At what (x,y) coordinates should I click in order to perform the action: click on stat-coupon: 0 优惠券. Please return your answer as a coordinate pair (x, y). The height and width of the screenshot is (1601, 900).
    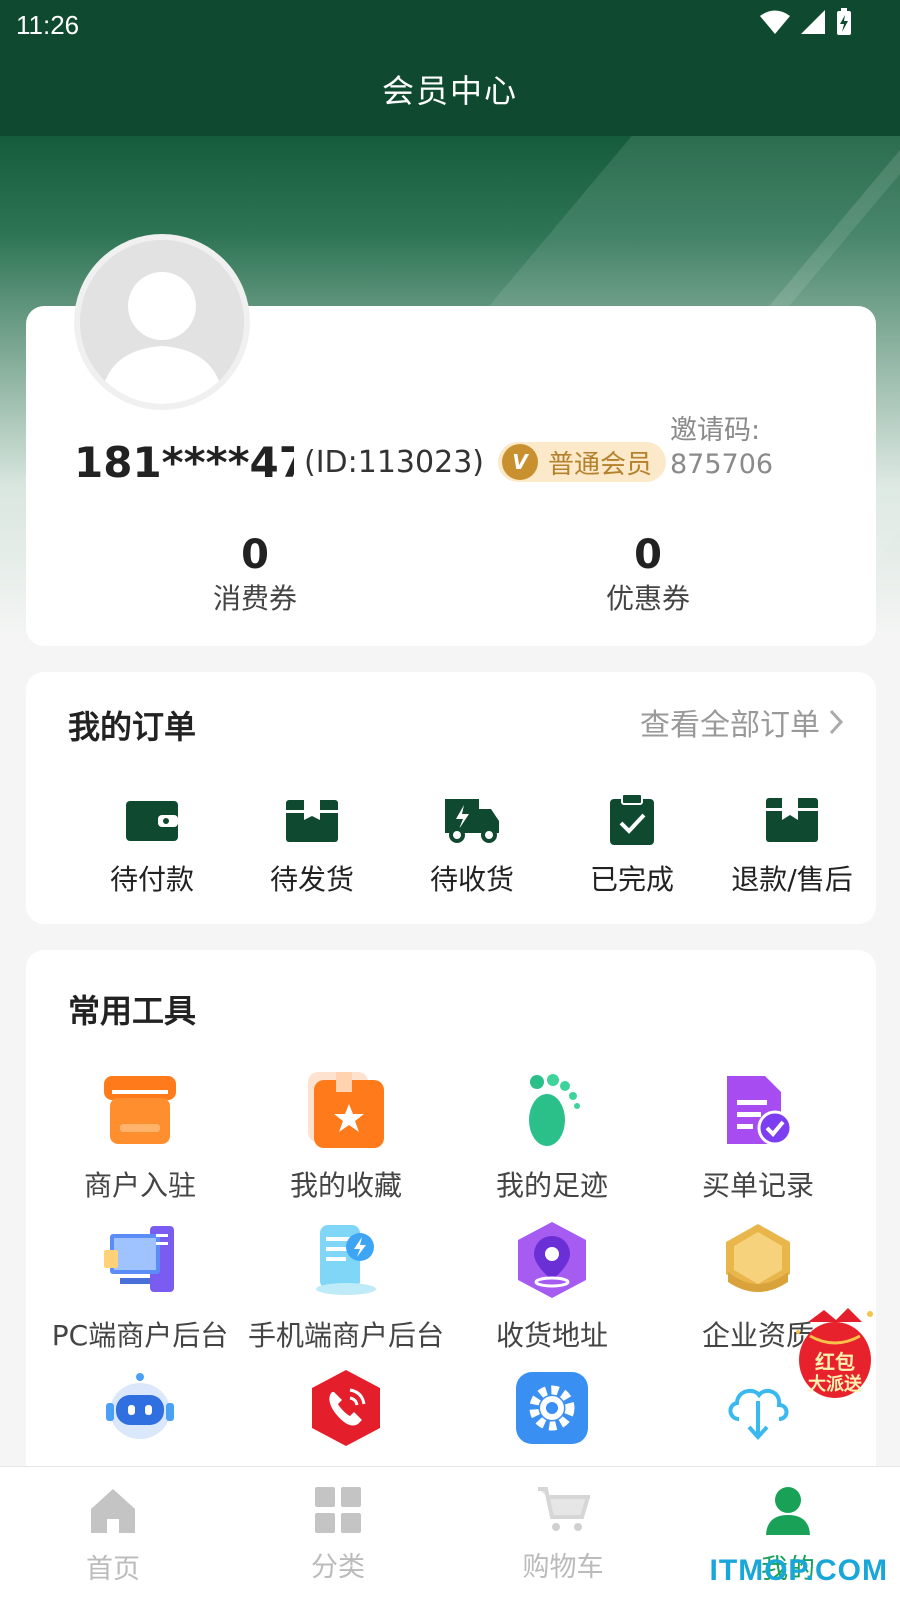
    Looking at the image, I should click on (648, 574).